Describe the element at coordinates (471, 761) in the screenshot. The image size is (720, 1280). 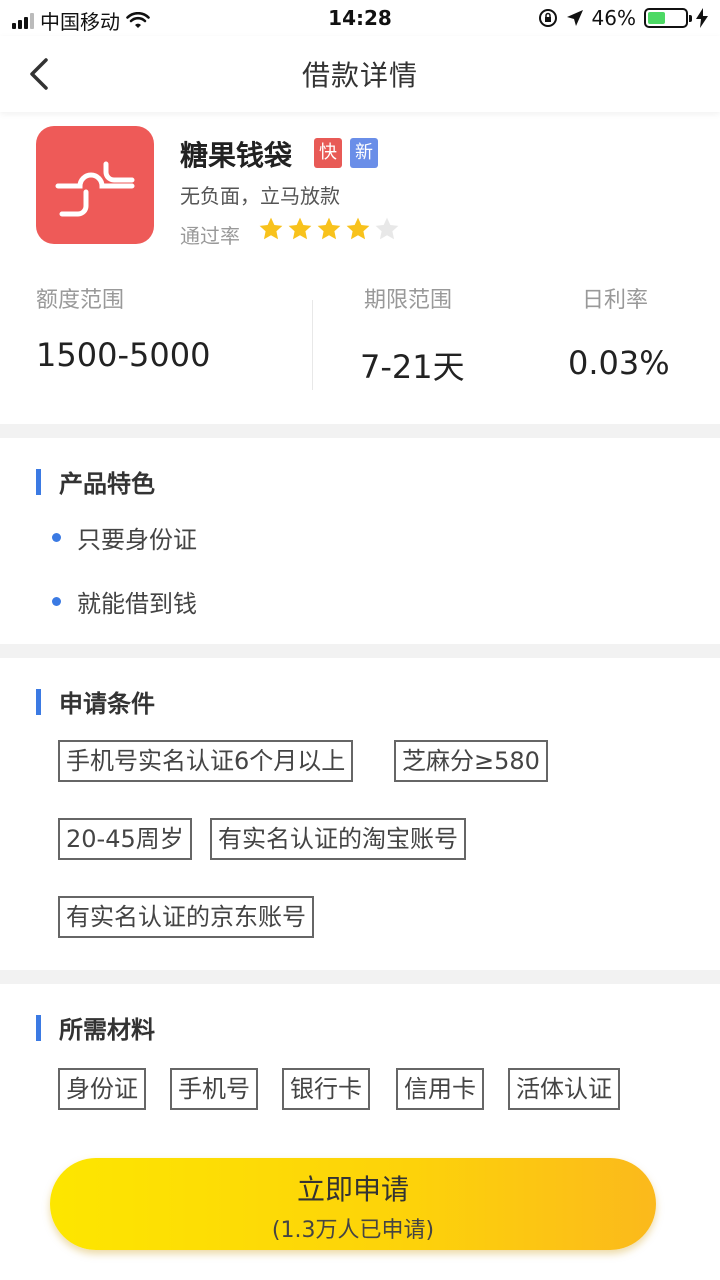
I see `condition-chip: 芝麻分≥580` at that location.